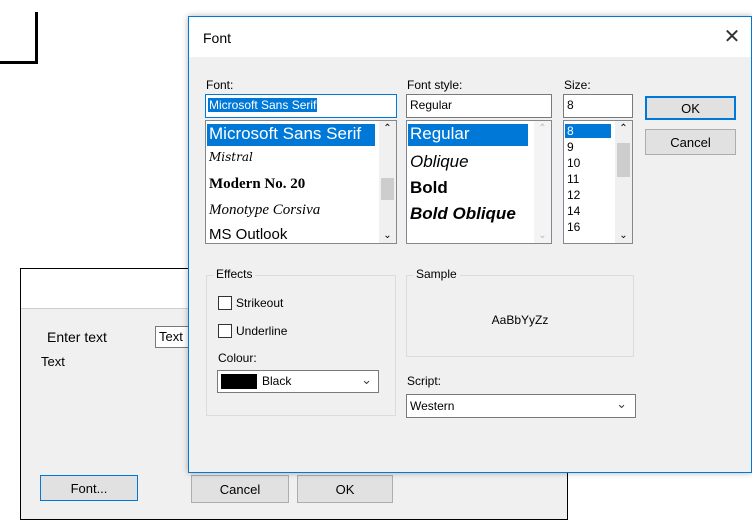  What do you see at coordinates (573, 227) in the screenshot?
I see `size-item-16: 16` at bounding box center [573, 227].